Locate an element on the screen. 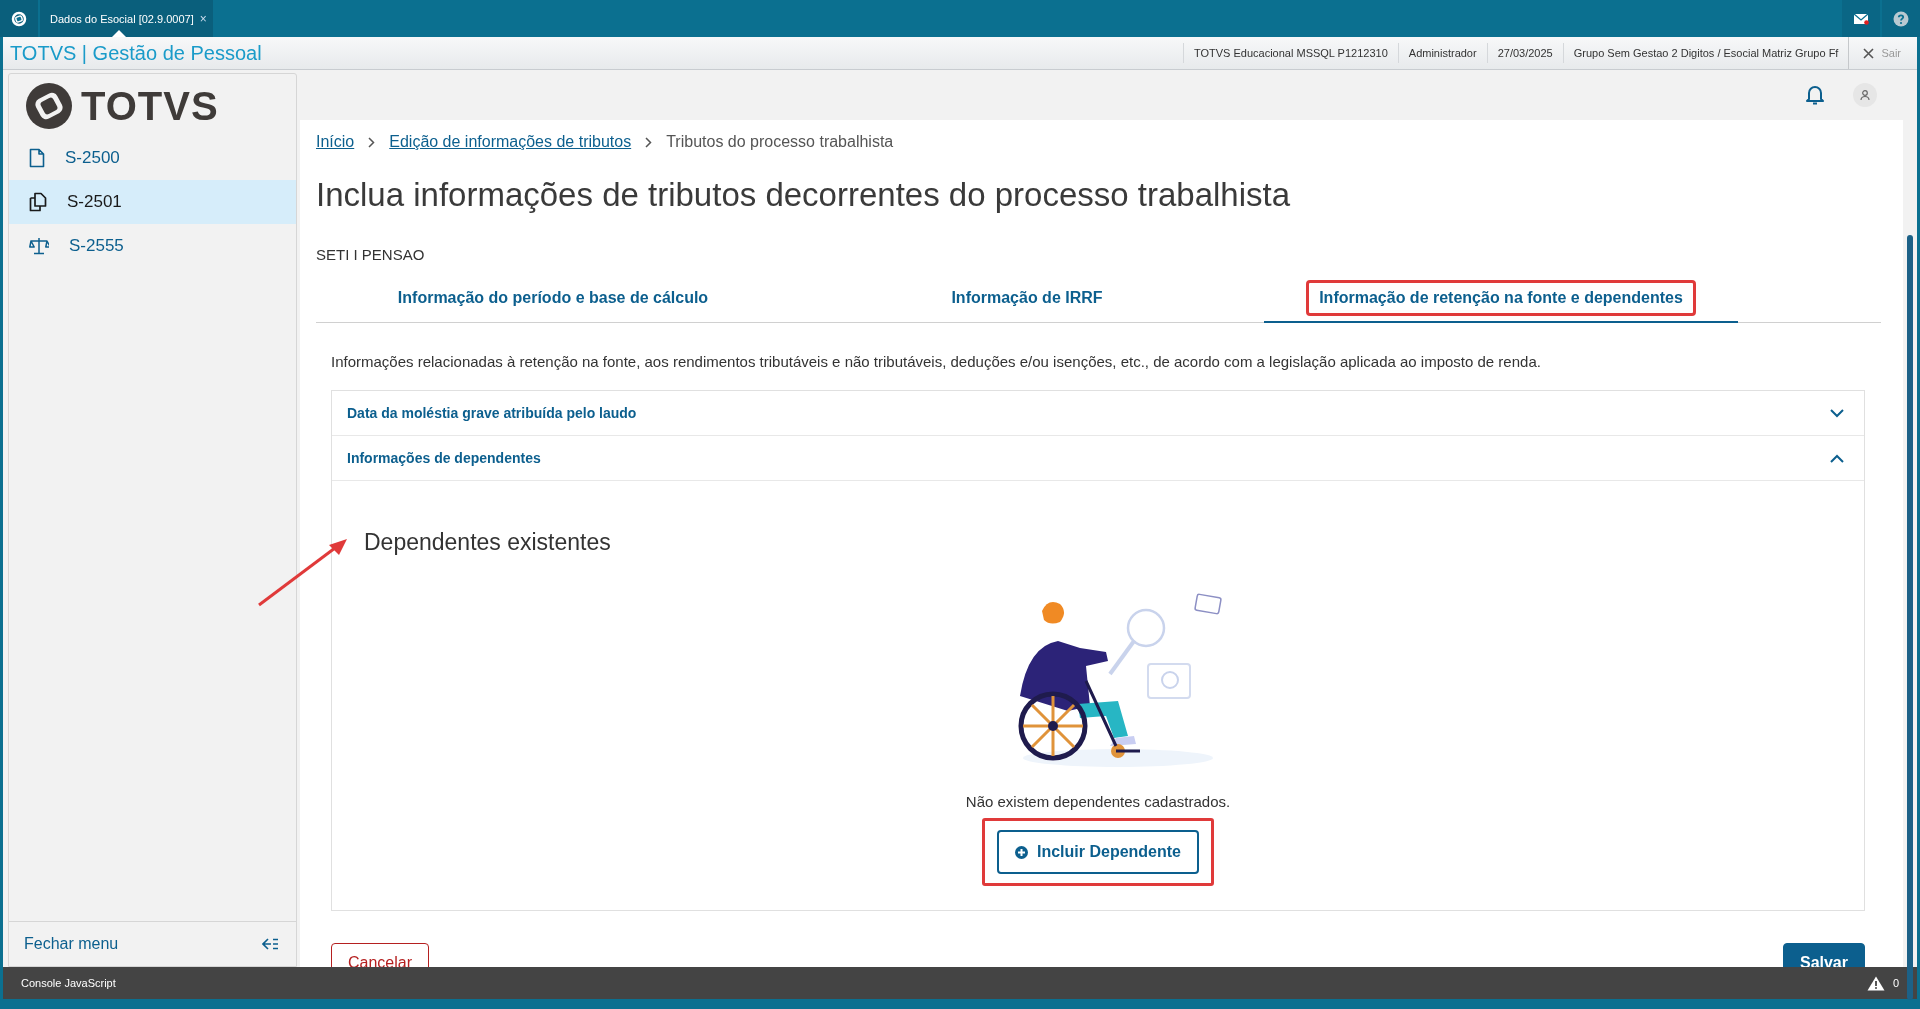 The image size is (1920, 1009). breadcrumb-link: Edição de informações de tributos is located at coordinates (510, 142).